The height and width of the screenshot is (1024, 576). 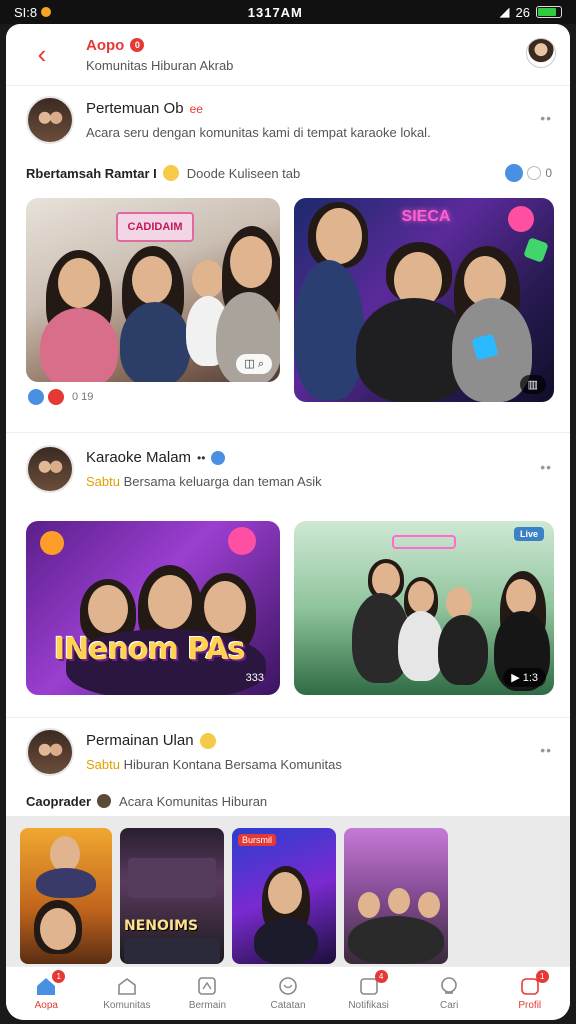 What do you see at coordinates (172, 896) in the screenshot?
I see `reel-card: NENOIMS` at bounding box center [172, 896].